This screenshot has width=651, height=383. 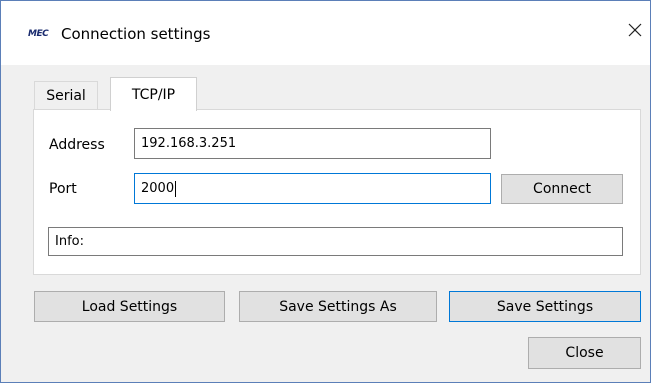 I want to click on text-caret, so click(x=176, y=188).